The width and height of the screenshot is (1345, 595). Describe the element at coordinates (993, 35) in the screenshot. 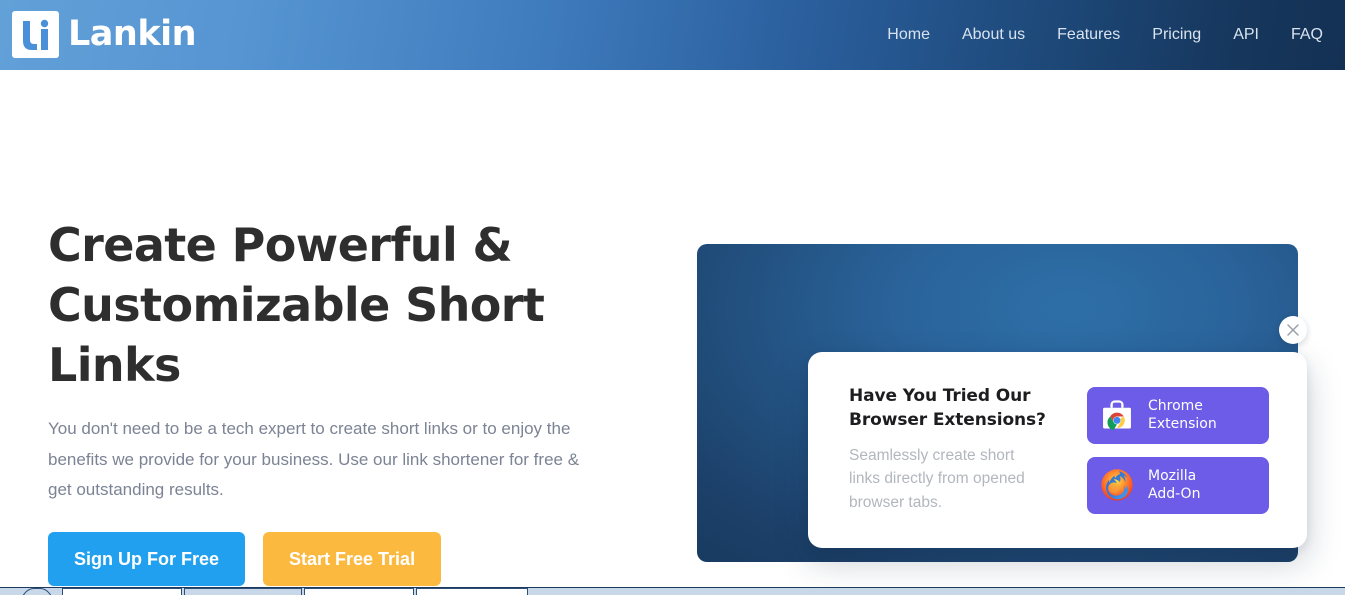

I see `nav-item-about-us: About us` at that location.